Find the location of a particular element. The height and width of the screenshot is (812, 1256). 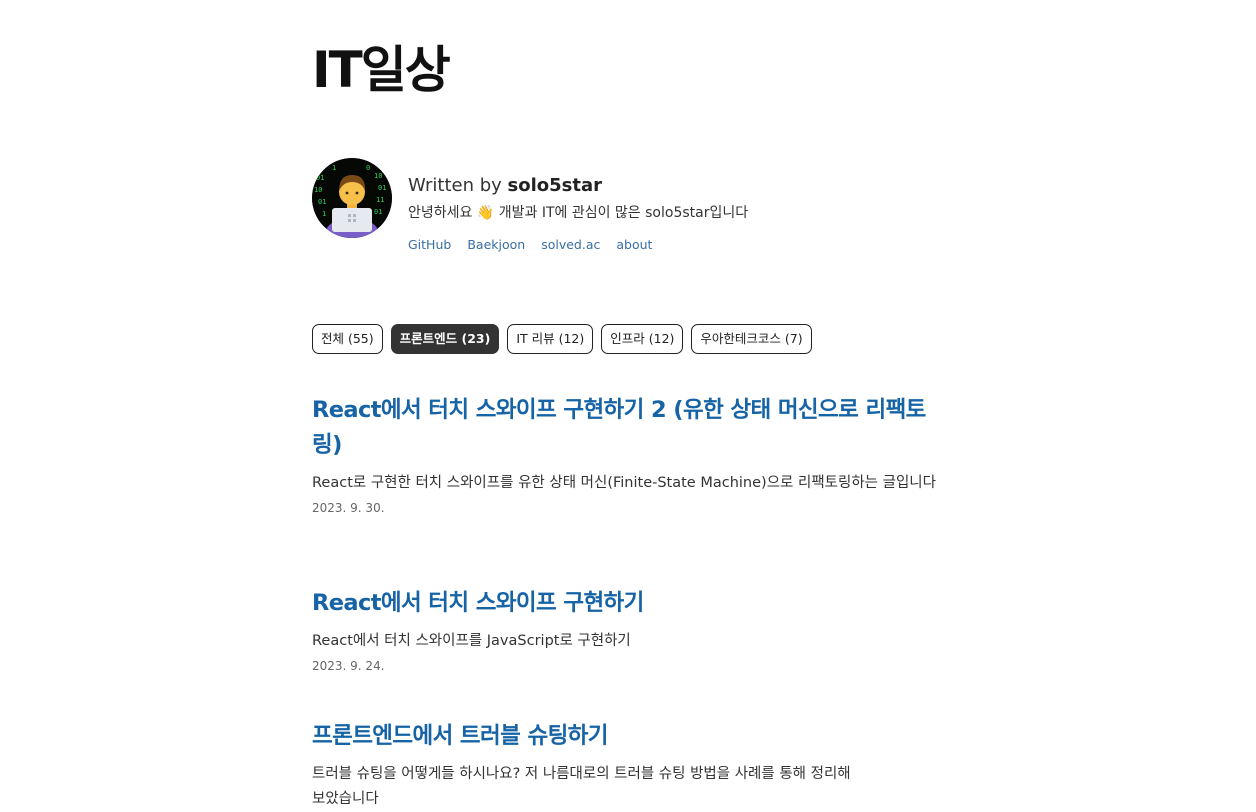

avatar: 01 10 10 01 01 11 1 01 10 is located at coordinates (352, 198).